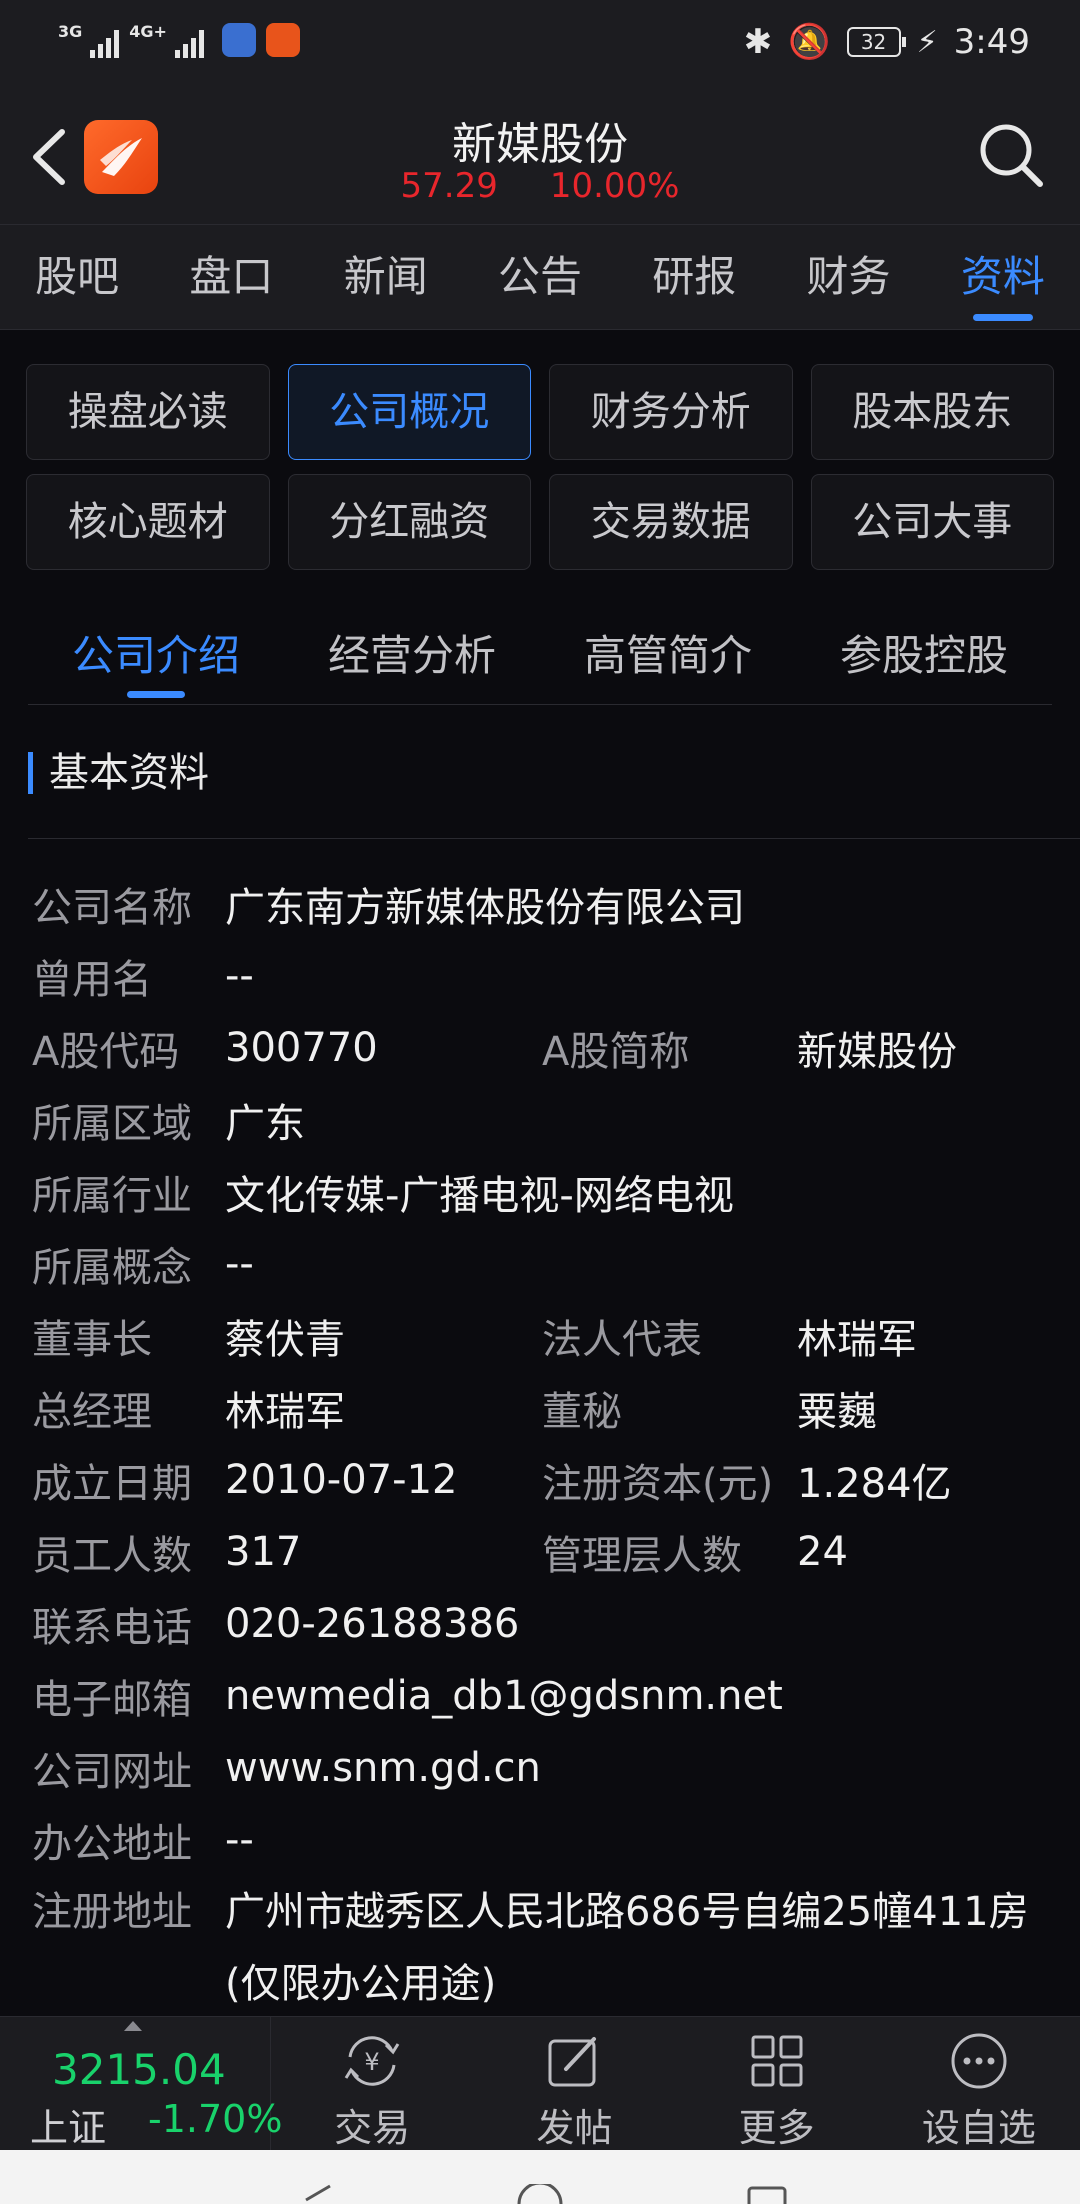  Describe the element at coordinates (776, 2128) in the screenshot. I see `more-label: 更多` at that location.